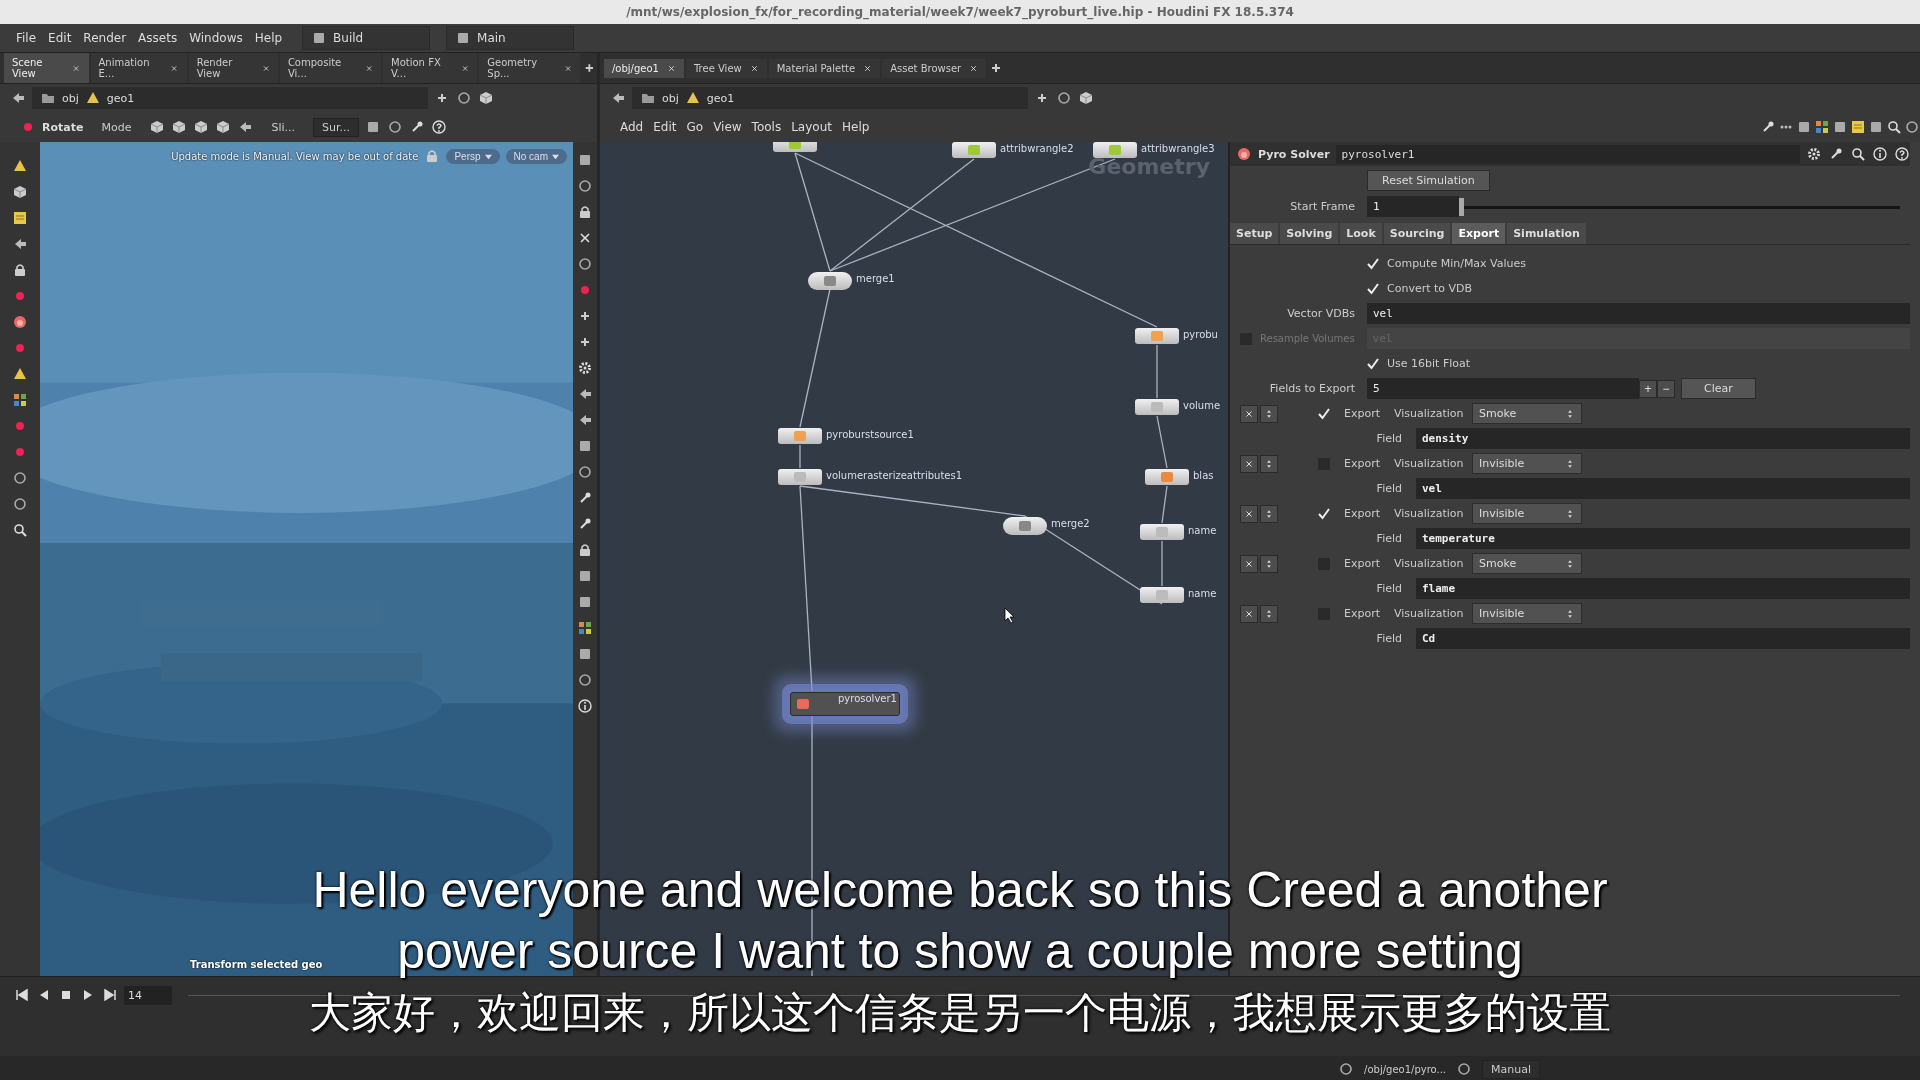 This screenshot has height=1080, width=1920. Describe the element at coordinates (727, 127) in the screenshot. I see `menu-item: View` at that location.